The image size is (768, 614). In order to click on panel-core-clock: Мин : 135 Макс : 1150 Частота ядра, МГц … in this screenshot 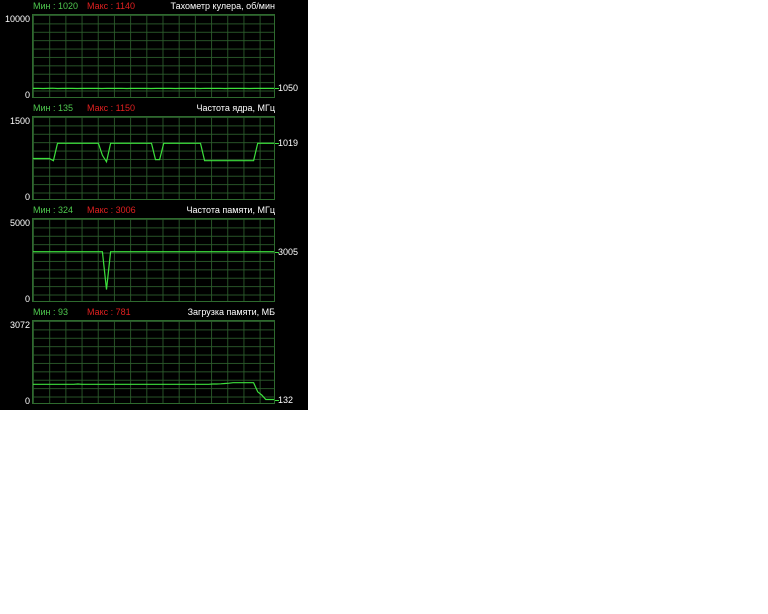, I will do `click(154, 153)`.